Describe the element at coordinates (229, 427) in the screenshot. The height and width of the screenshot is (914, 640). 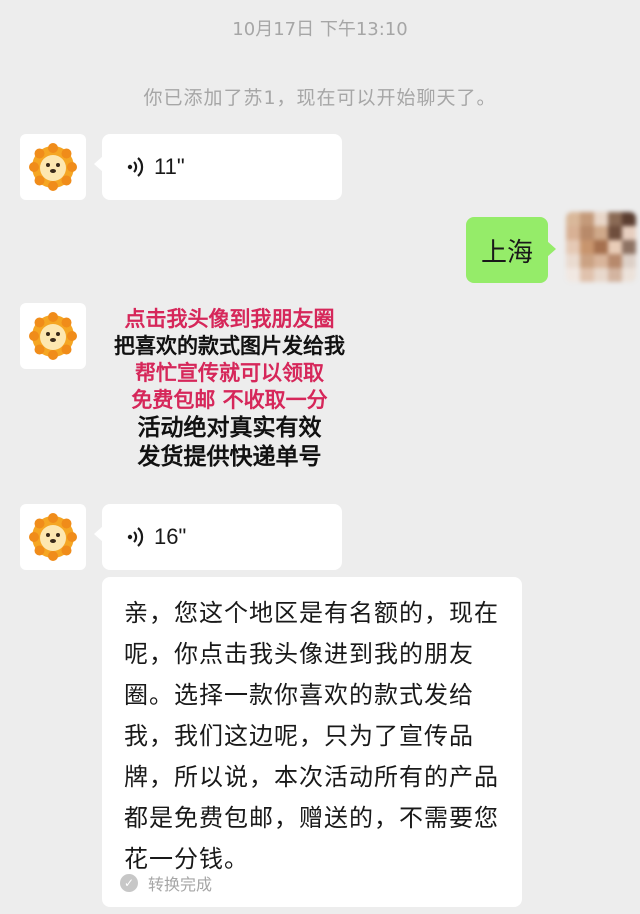
I see `promo-line: 活动绝对真实有效` at that location.